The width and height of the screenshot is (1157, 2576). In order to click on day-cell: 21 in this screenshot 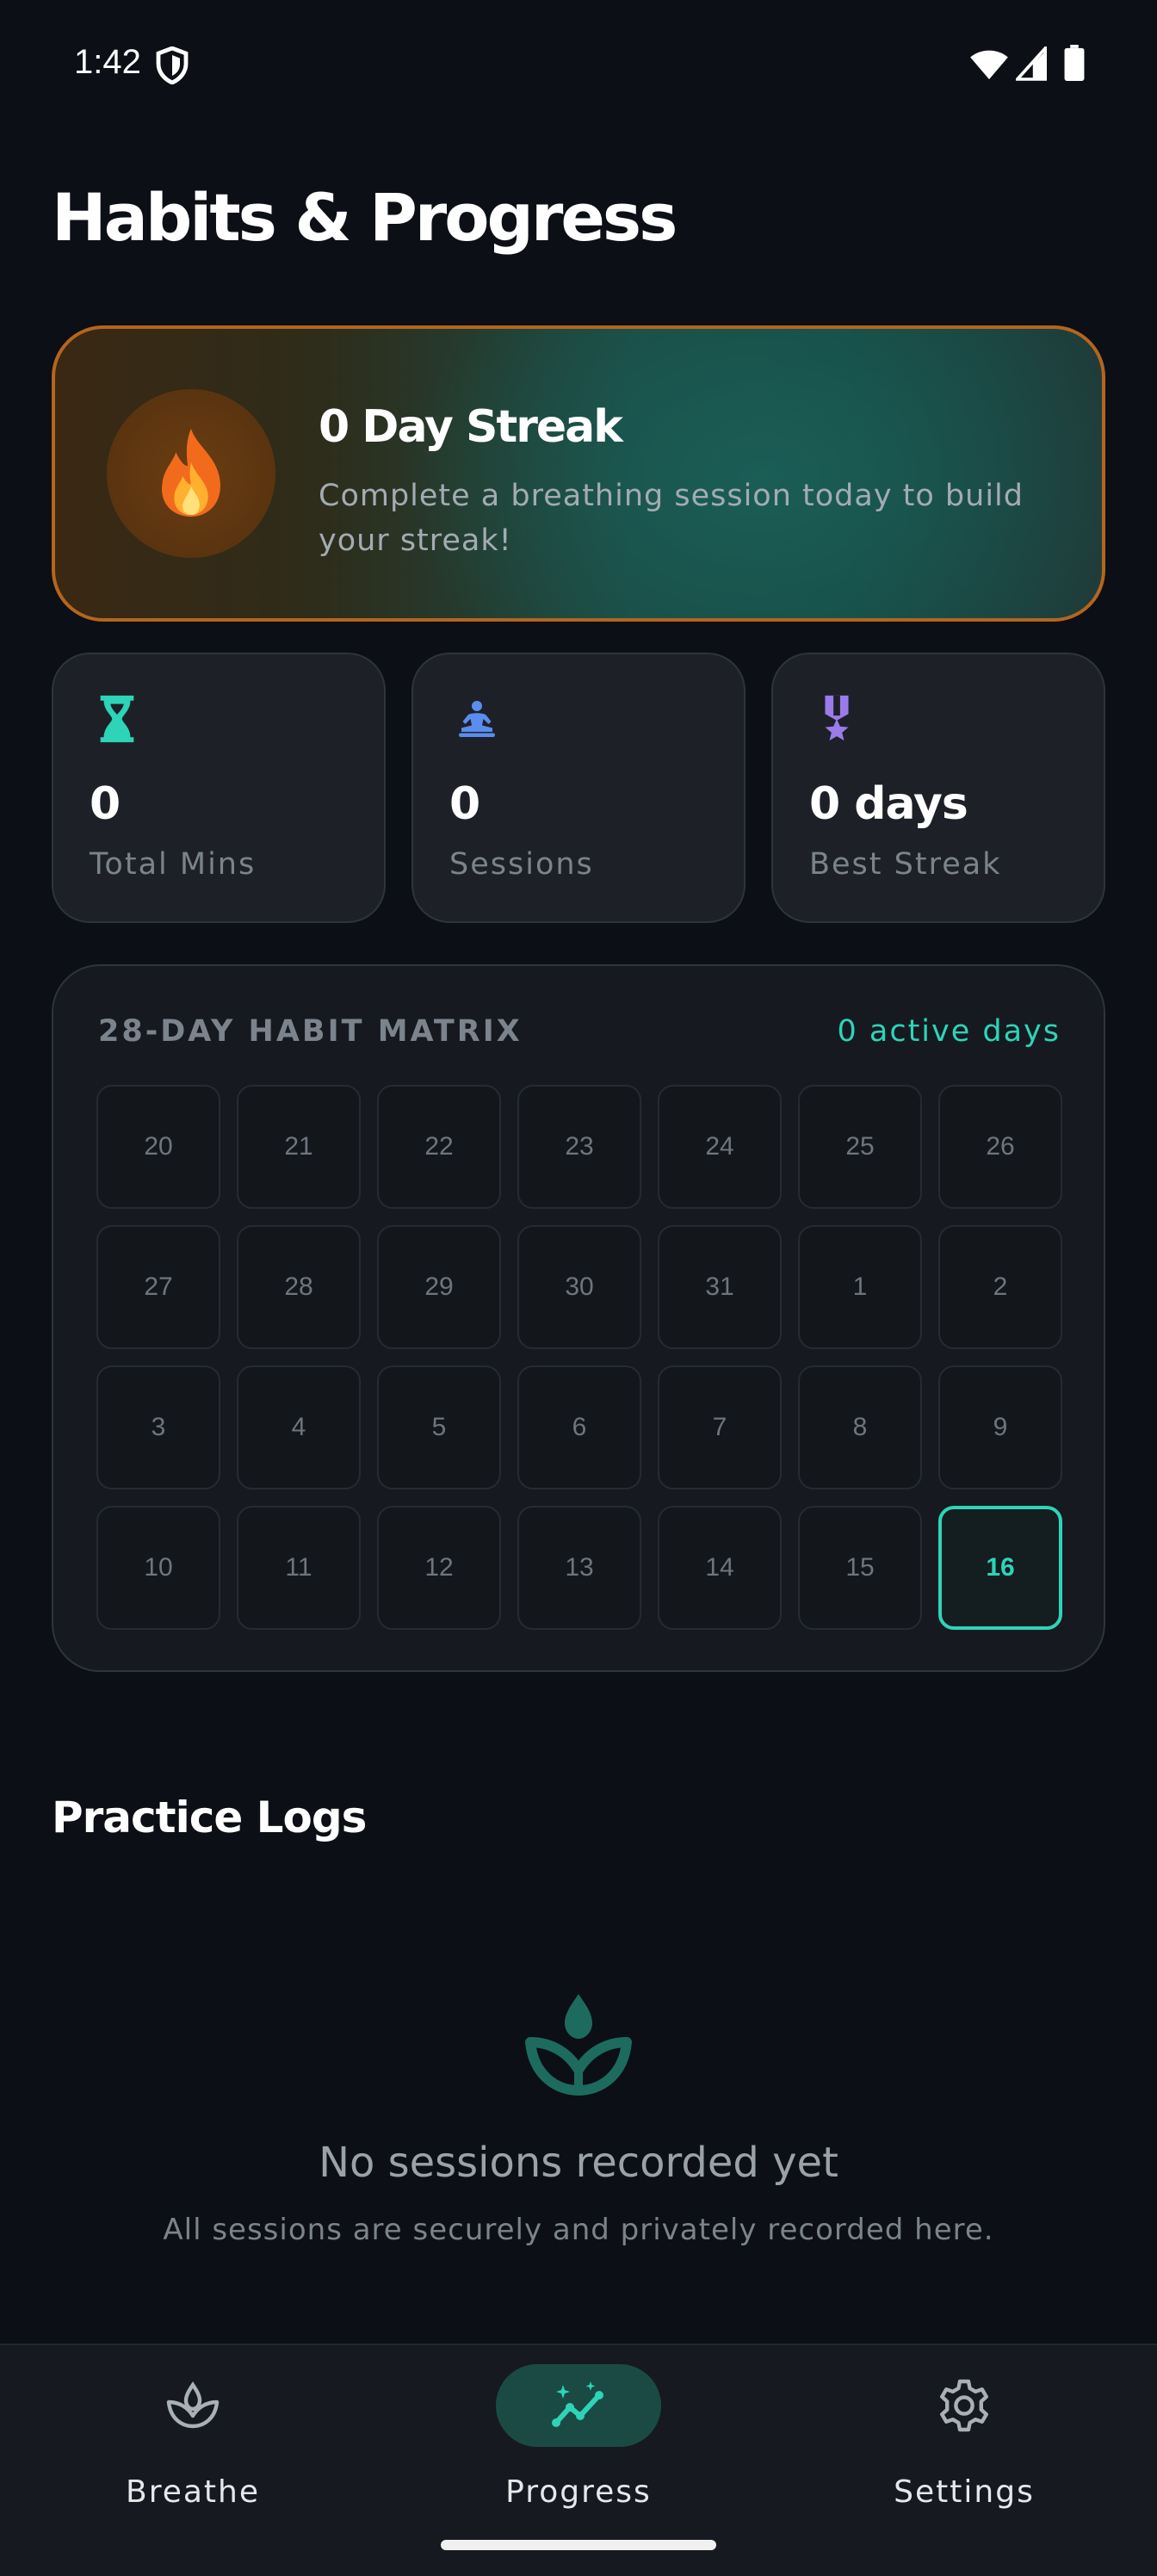, I will do `click(299, 1147)`.